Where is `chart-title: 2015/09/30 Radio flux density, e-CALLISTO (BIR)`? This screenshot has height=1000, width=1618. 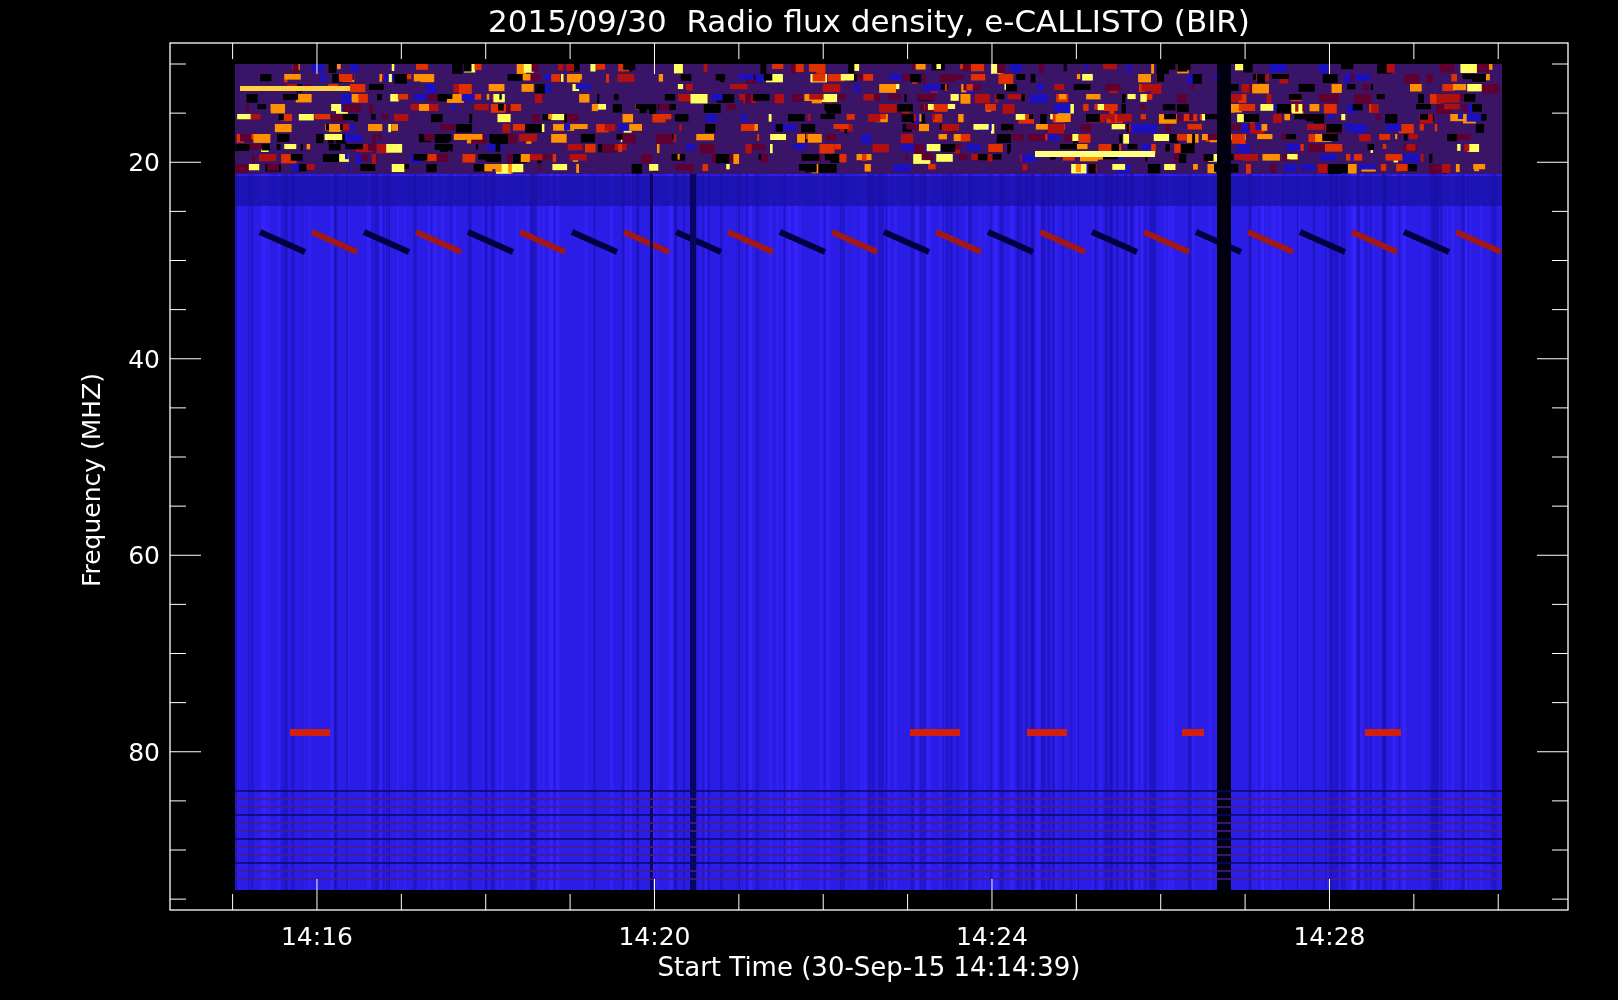 chart-title: 2015/09/30 Radio flux density, e-CALLISTO (BIR) is located at coordinates (869, 21).